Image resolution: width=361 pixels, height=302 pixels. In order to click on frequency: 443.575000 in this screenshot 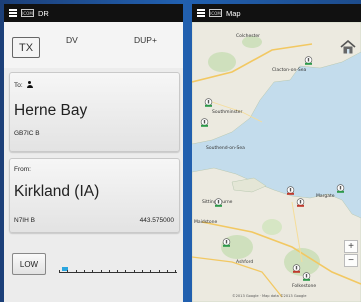, I will do `click(156, 220)`.